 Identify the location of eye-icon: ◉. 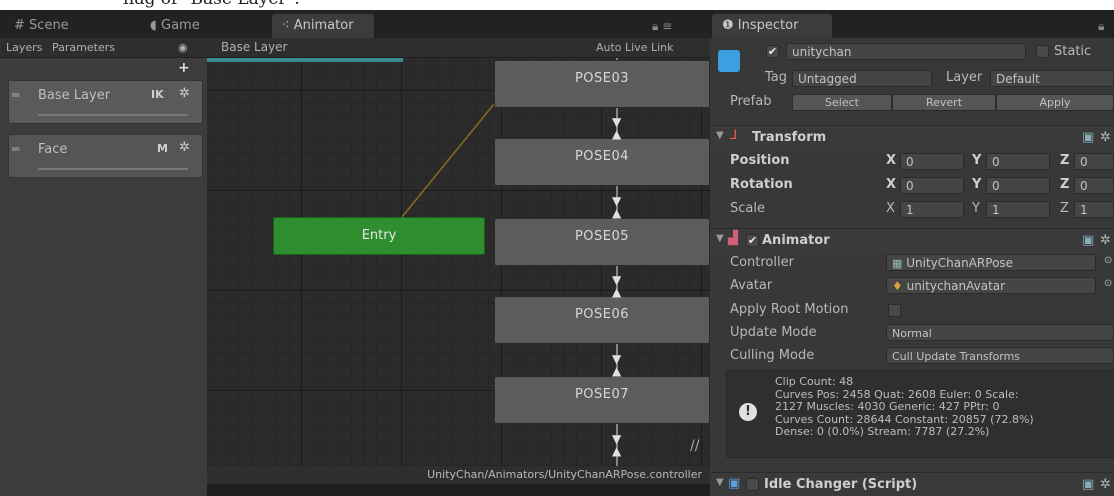
(183, 47).